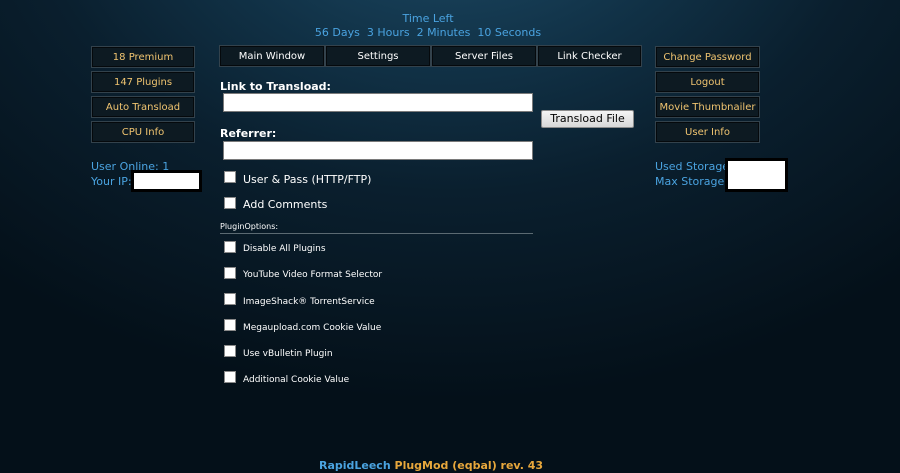  What do you see at coordinates (707, 132) in the screenshot?
I see `user-info-button: User Info` at bounding box center [707, 132].